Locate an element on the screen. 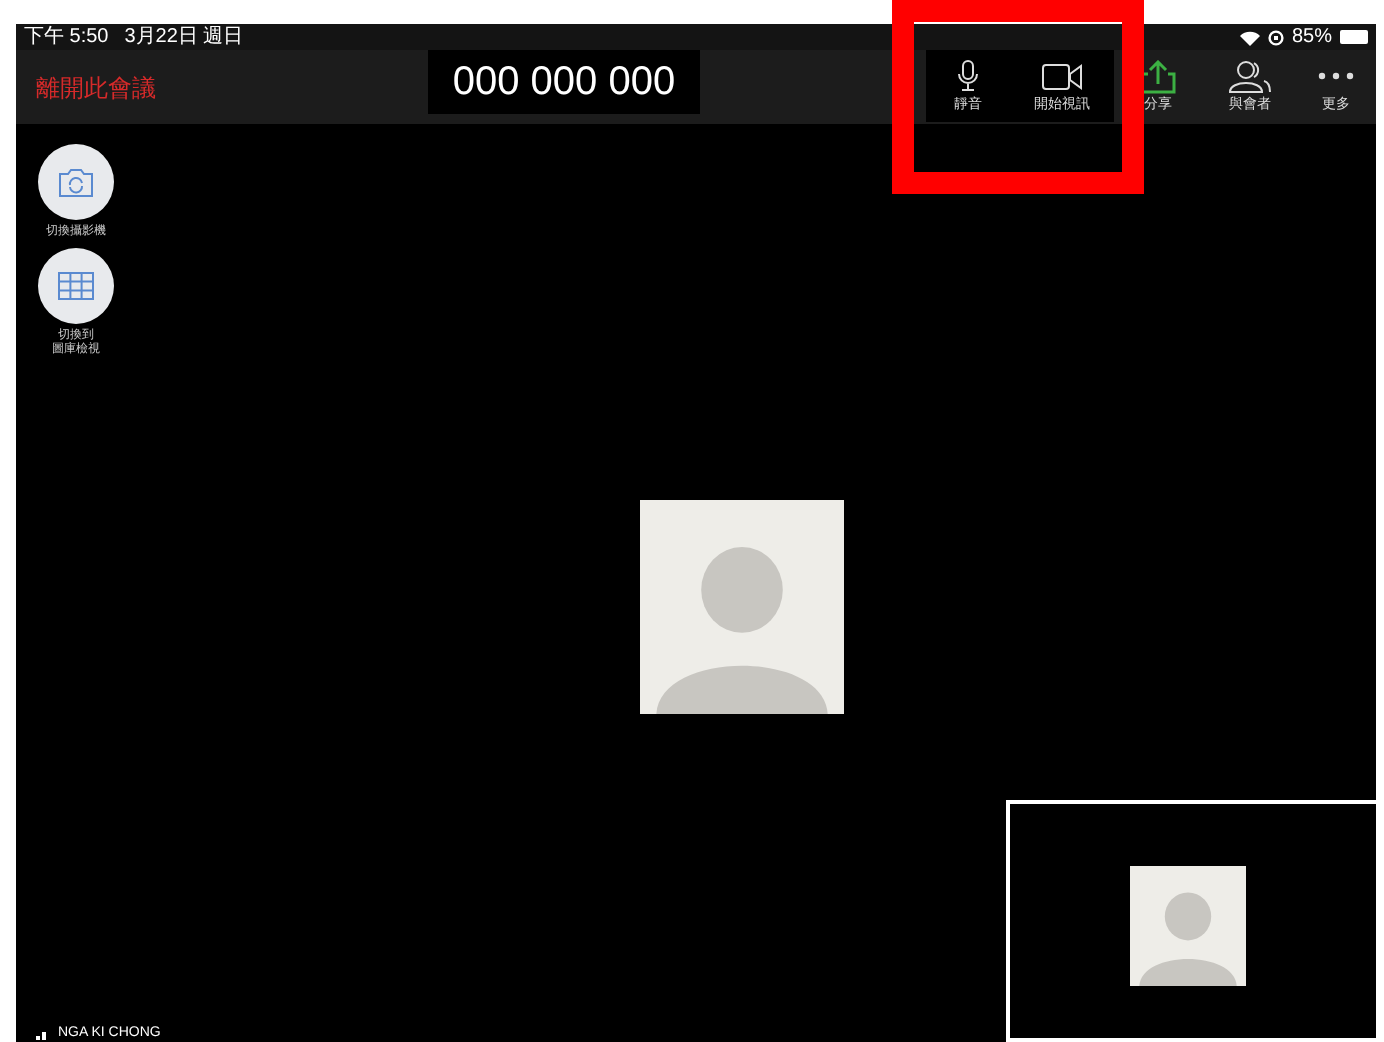 Image resolution: width=1384 pixels, height=1042 pixels. battery-percent: 85% is located at coordinates (1311, 38).